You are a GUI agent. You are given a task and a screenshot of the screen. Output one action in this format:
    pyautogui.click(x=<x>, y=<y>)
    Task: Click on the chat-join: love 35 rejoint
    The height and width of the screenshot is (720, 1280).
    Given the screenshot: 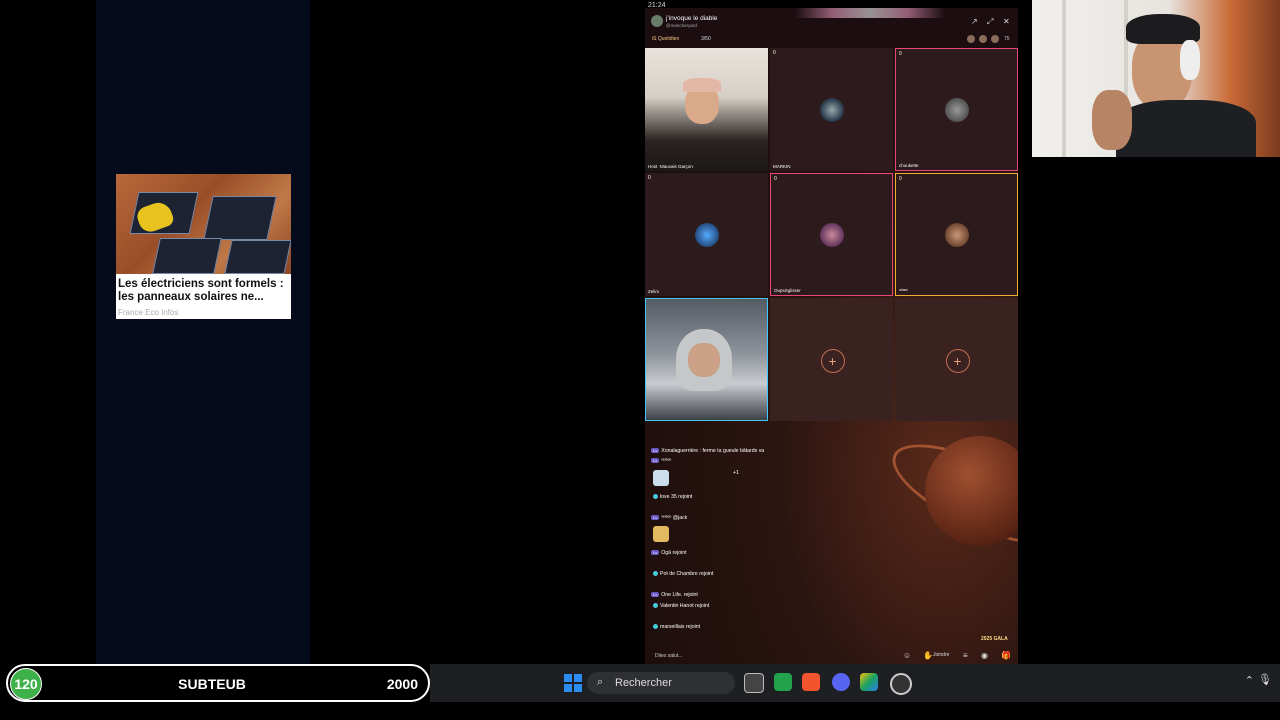 What is the action you would take?
    pyautogui.click(x=671, y=497)
    